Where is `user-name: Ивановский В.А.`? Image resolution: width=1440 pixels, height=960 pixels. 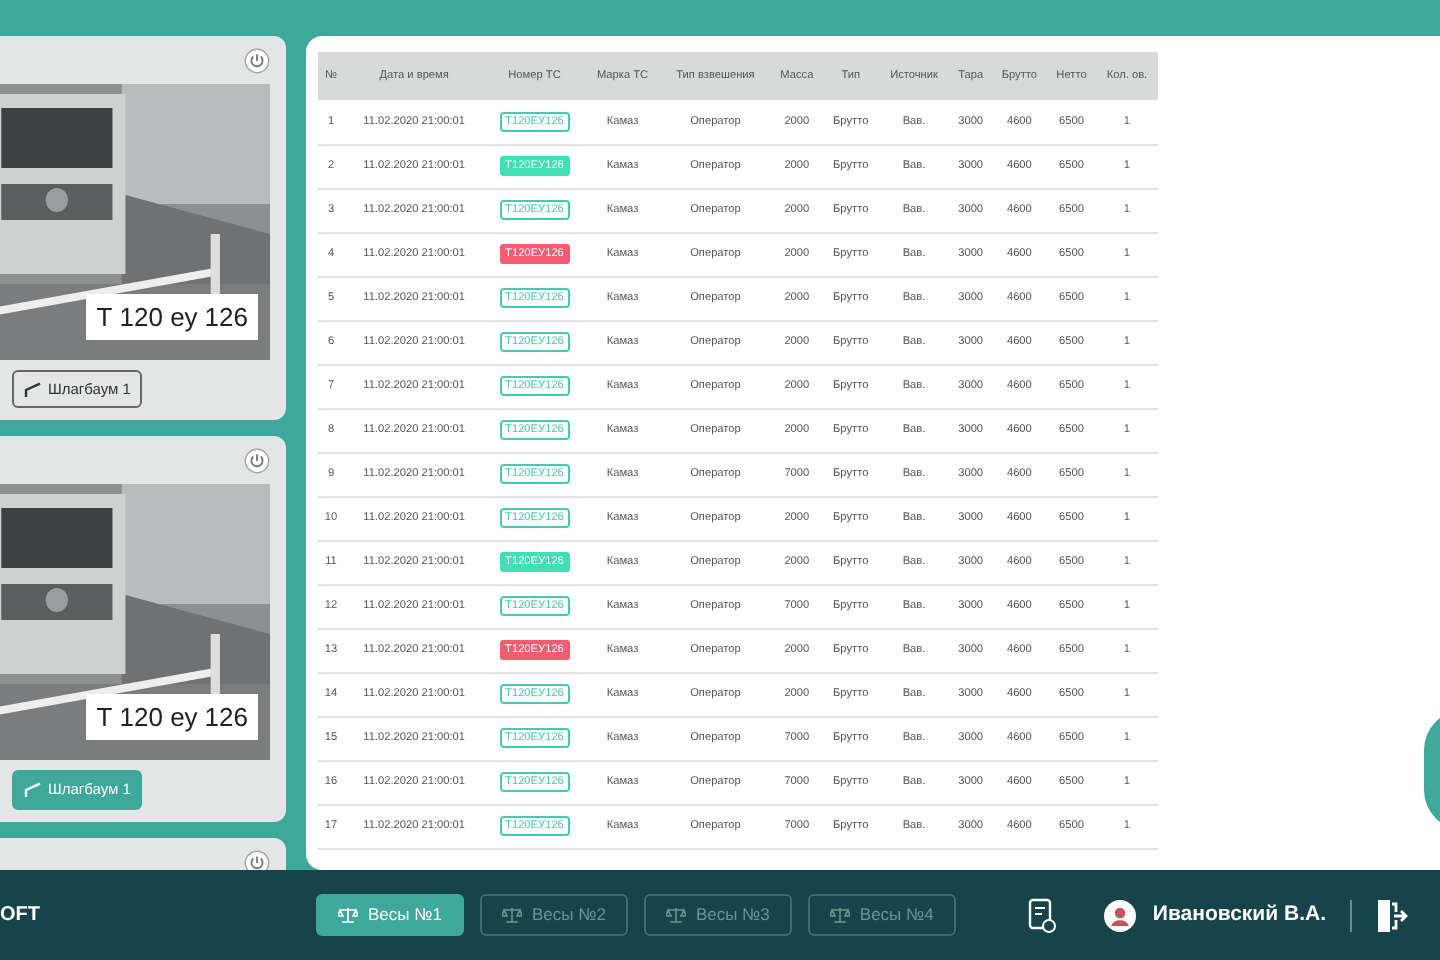
user-name: Ивановский В.А. is located at coordinates (1239, 914).